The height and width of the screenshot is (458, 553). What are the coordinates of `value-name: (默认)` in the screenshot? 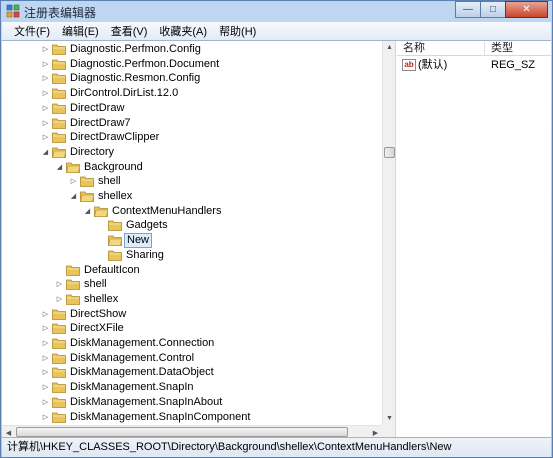 It's located at (433, 65).